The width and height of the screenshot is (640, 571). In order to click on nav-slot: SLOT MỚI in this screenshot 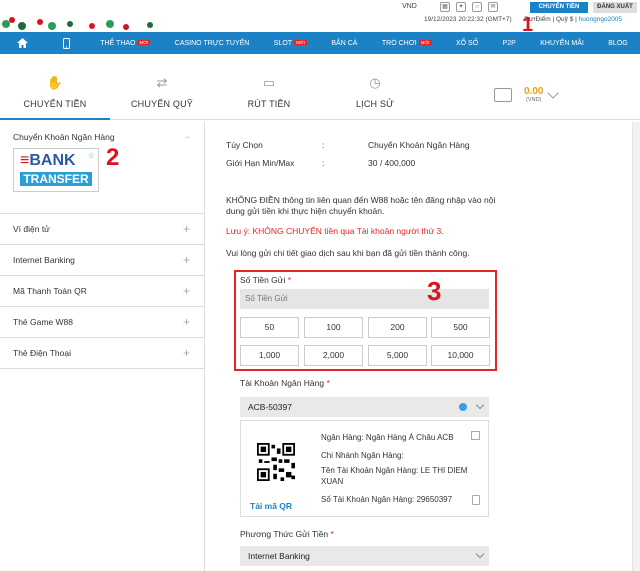, I will do `click(290, 43)`.